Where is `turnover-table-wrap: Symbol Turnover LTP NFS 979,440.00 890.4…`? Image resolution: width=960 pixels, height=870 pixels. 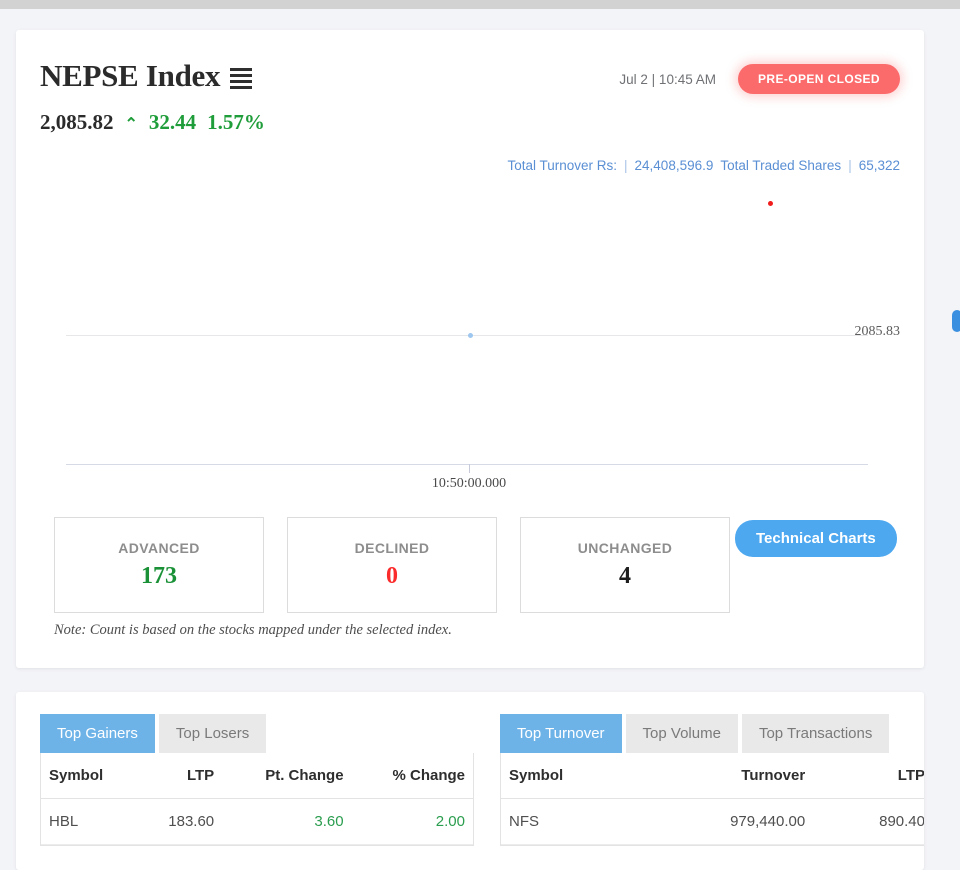
turnover-table-wrap: Symbol Turnover LTP NFS 979,440.00 890.4… is located at coordinates (712, 799).